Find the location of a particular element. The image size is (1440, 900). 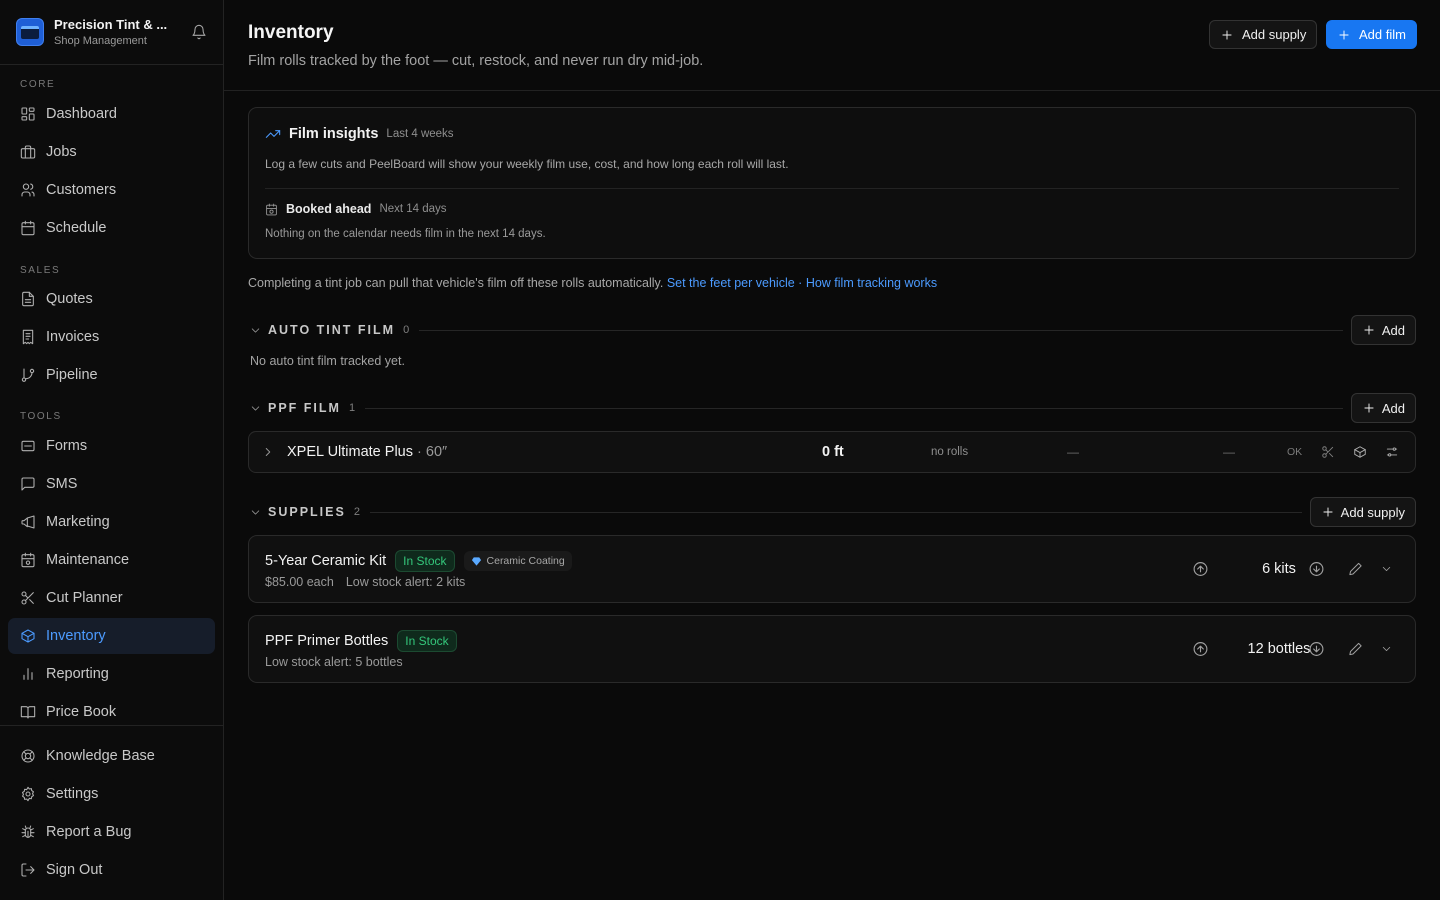

sidebar-divider is located at coordinates (111, 725).